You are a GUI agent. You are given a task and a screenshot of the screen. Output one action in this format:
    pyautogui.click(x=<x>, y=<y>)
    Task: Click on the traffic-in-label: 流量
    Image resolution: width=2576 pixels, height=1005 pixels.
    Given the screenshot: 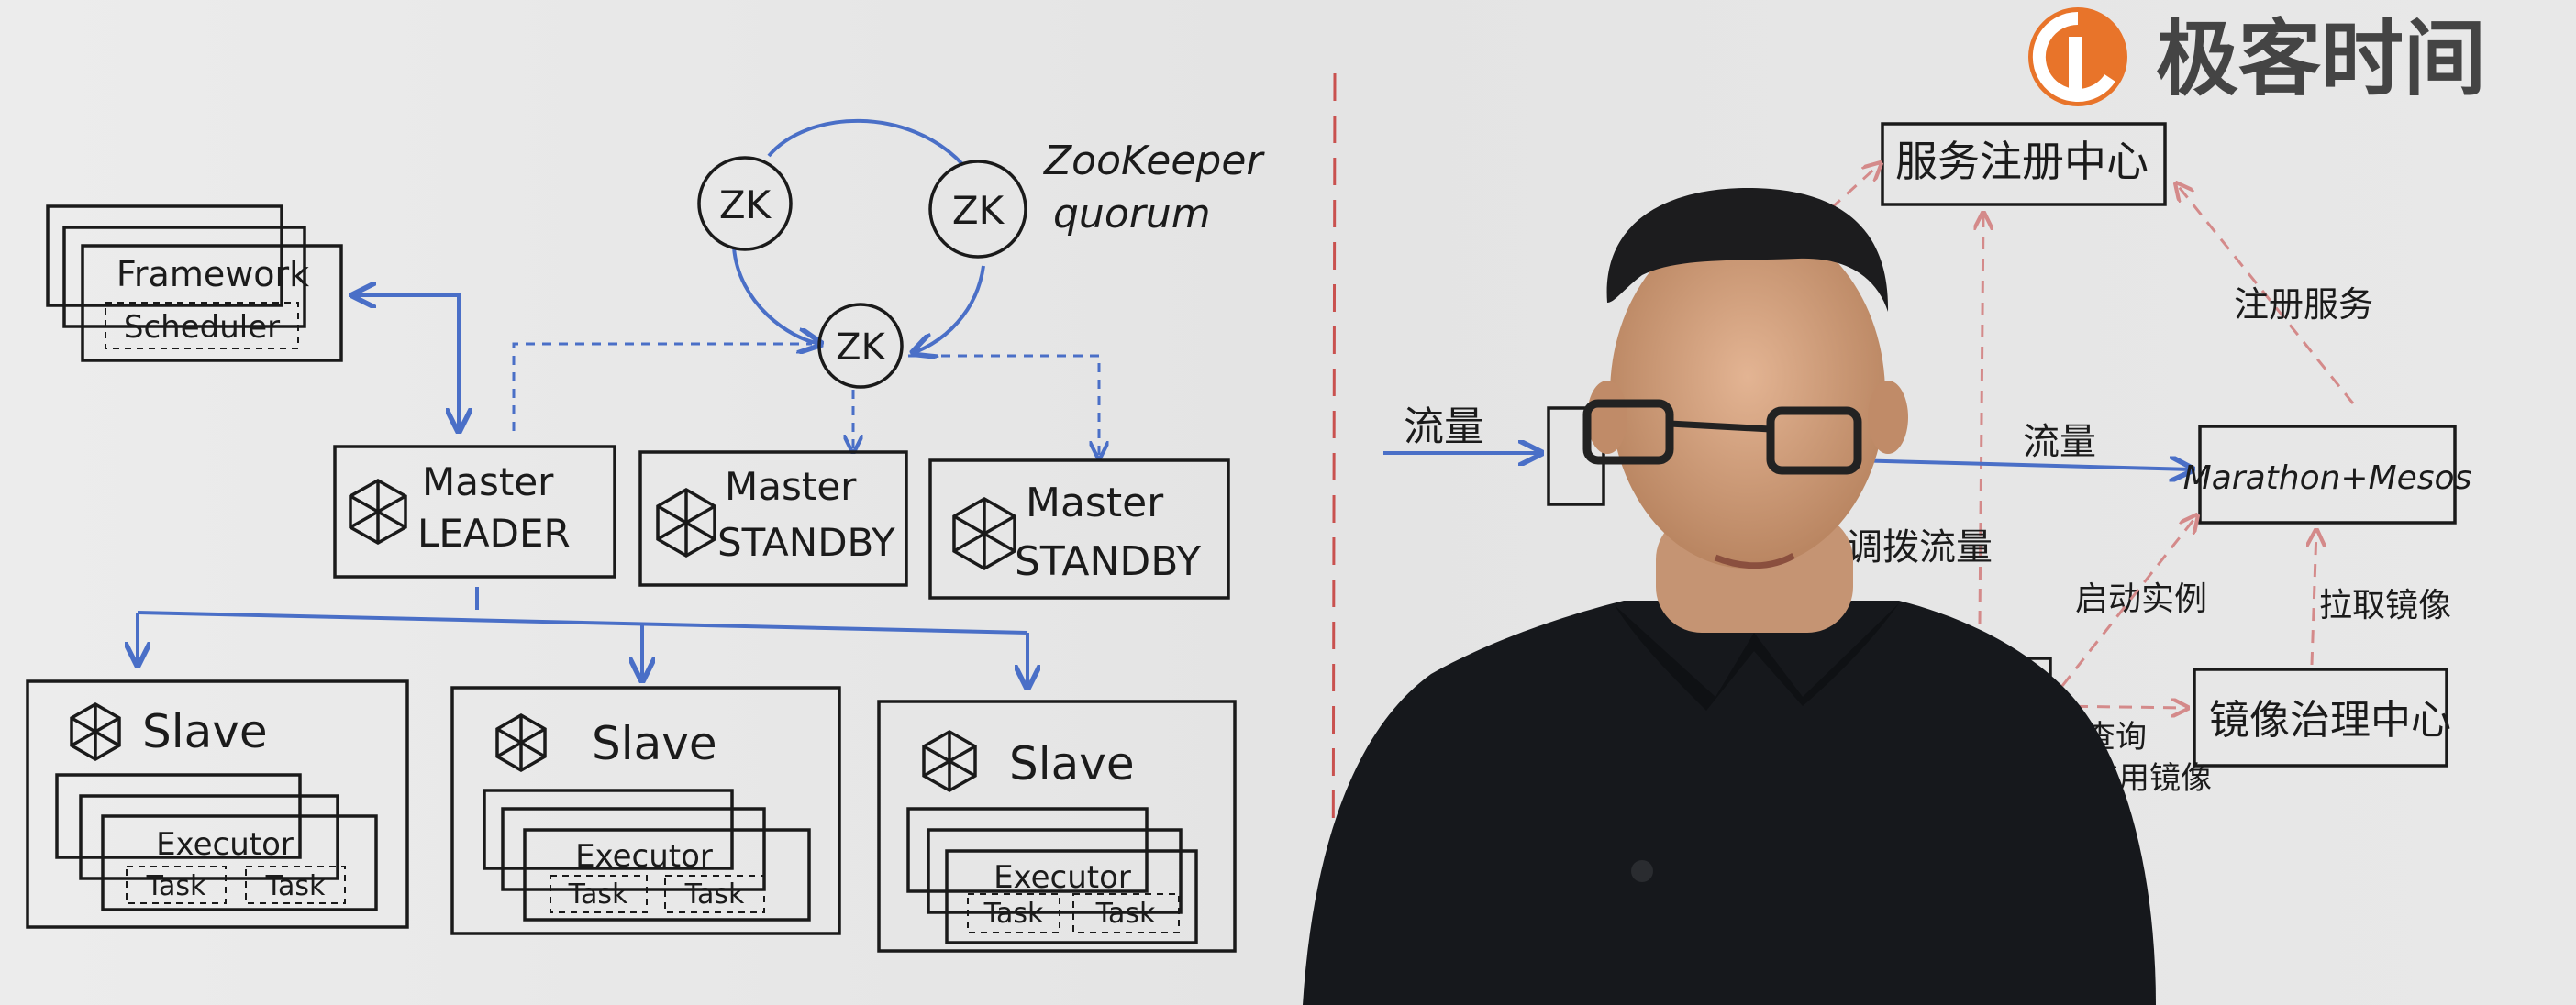 What is the action you would take?
    pyautogui.click(x=1444, y=426)
    